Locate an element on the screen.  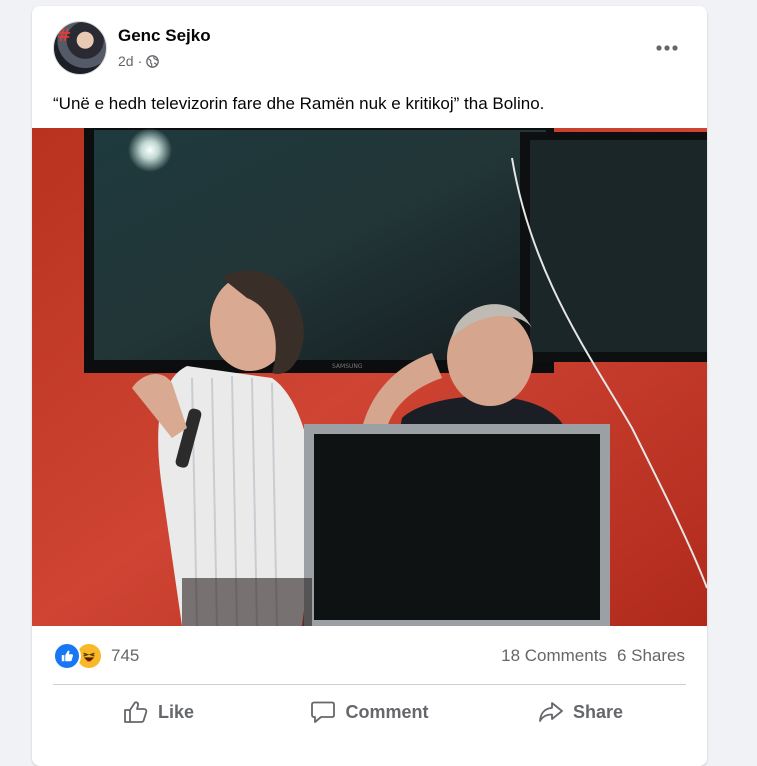
thumbs-up-icon is located at coordinates (136, 712).